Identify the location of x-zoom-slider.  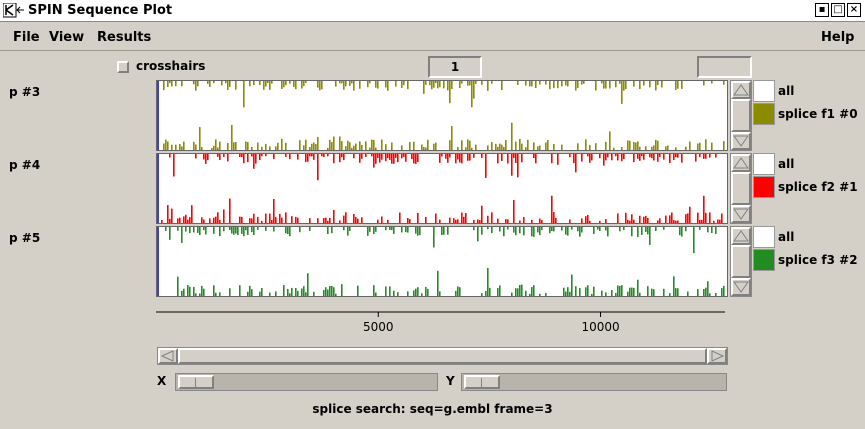
(306, 382).